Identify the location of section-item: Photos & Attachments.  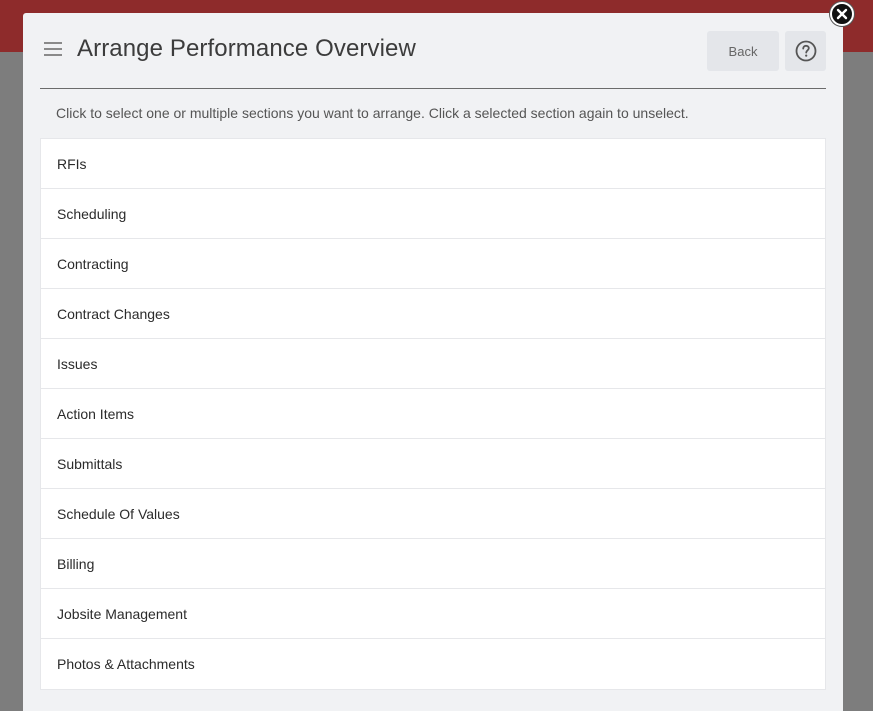
(433, 664).